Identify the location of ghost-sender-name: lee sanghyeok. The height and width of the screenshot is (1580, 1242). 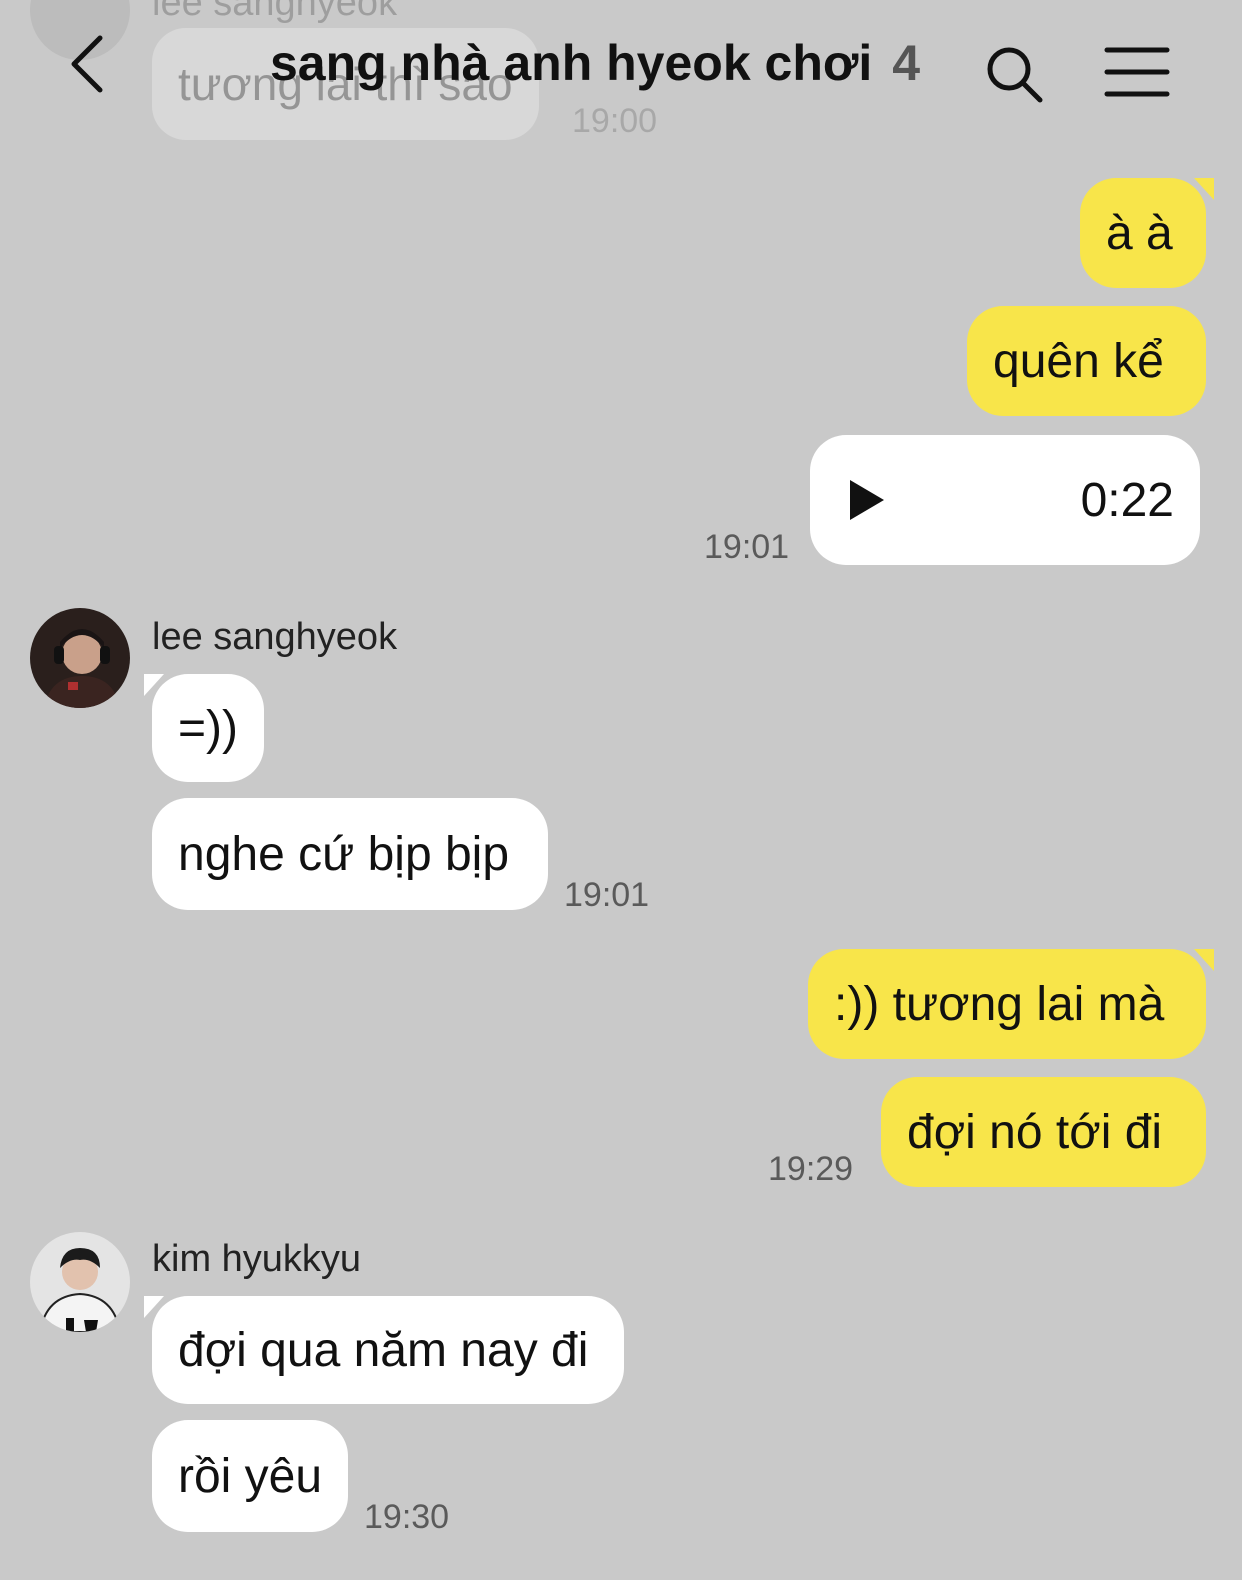
(275, 12).